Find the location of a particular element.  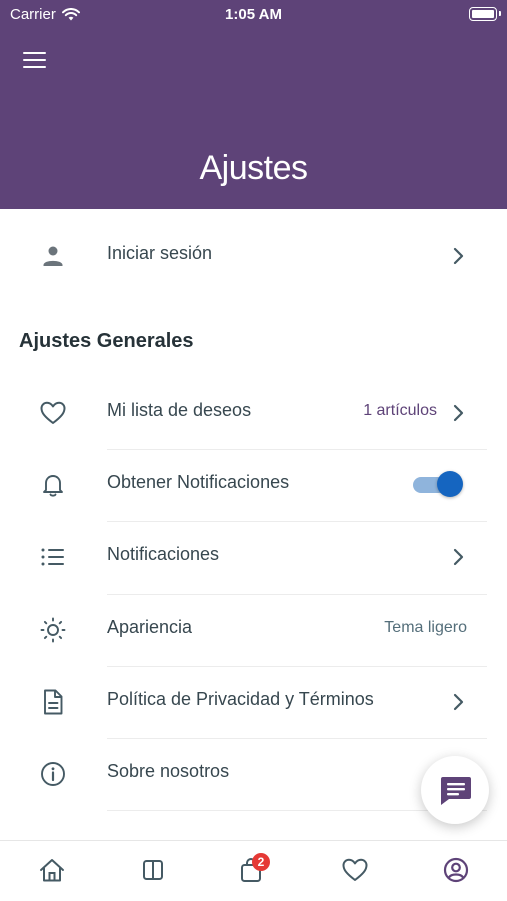

hamburger-menu-icon is located at coordinates (35, 60).